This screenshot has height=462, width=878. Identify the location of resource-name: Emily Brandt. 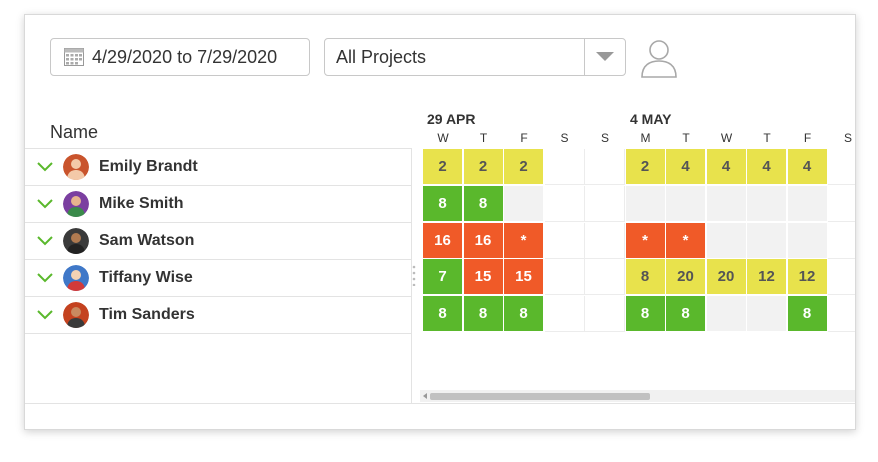
(148, 166).